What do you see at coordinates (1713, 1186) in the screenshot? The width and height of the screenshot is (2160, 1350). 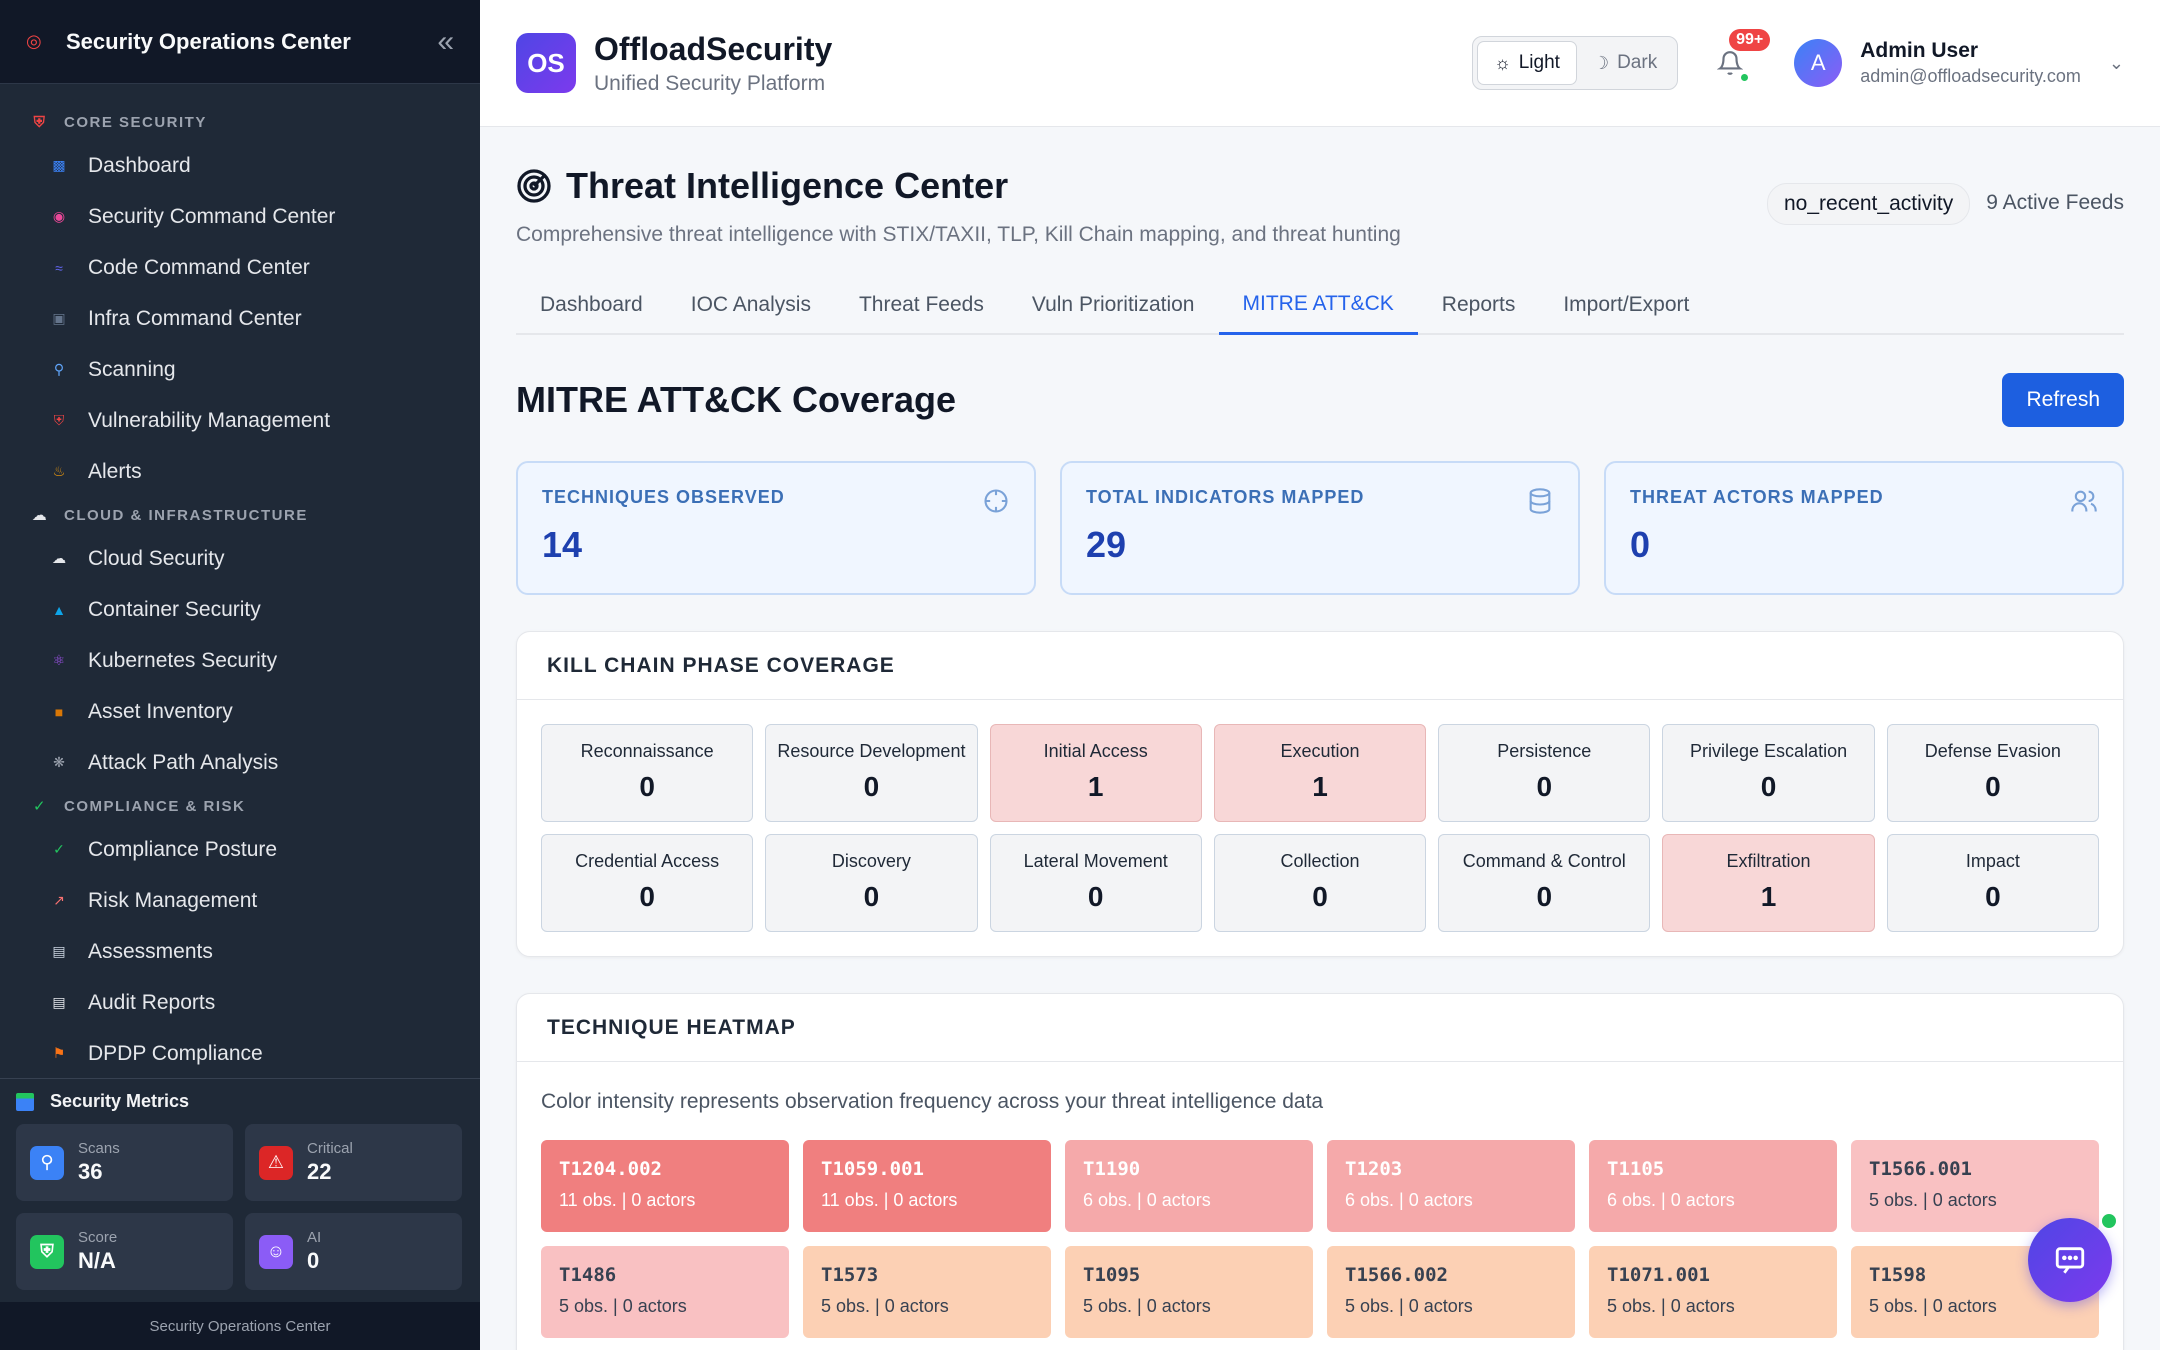 I see `heatmap-cell-t1105: T1105 6 obs. | 0 actors` at bounding box center [1713, 1186].